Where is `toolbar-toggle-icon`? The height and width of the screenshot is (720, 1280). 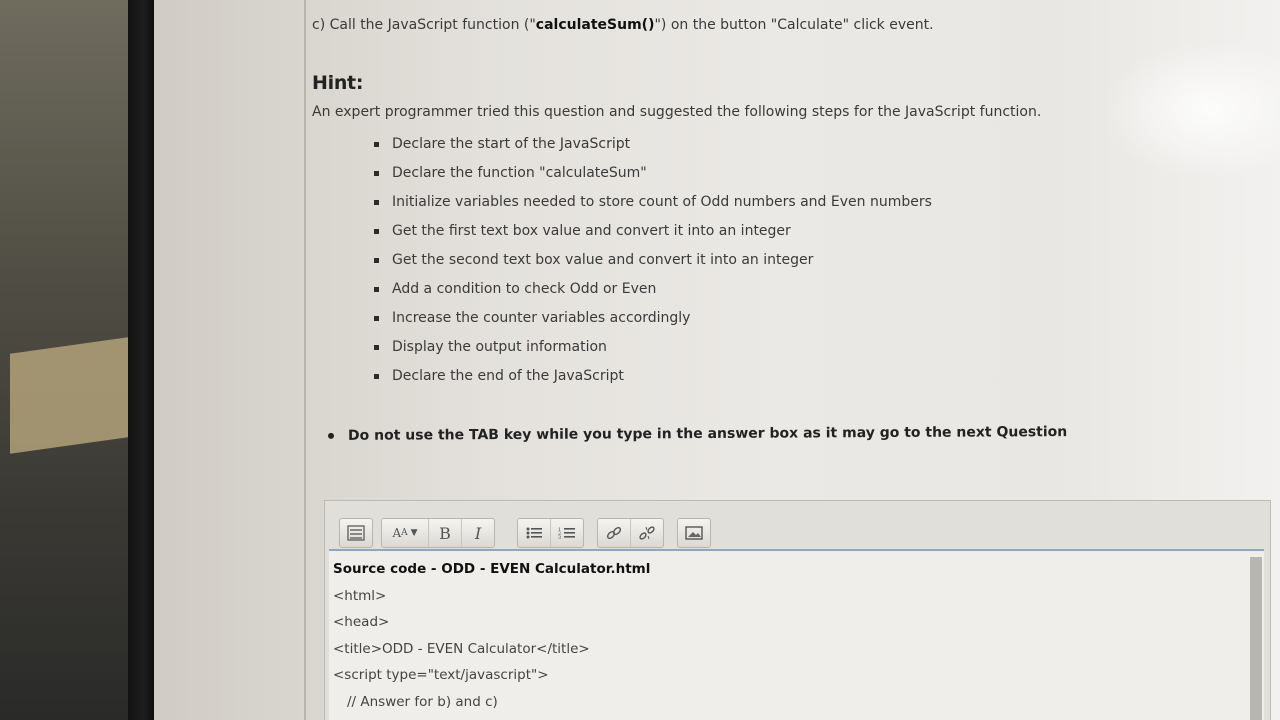 toolbar-toggle-icon is located at coordinates (356, 533).